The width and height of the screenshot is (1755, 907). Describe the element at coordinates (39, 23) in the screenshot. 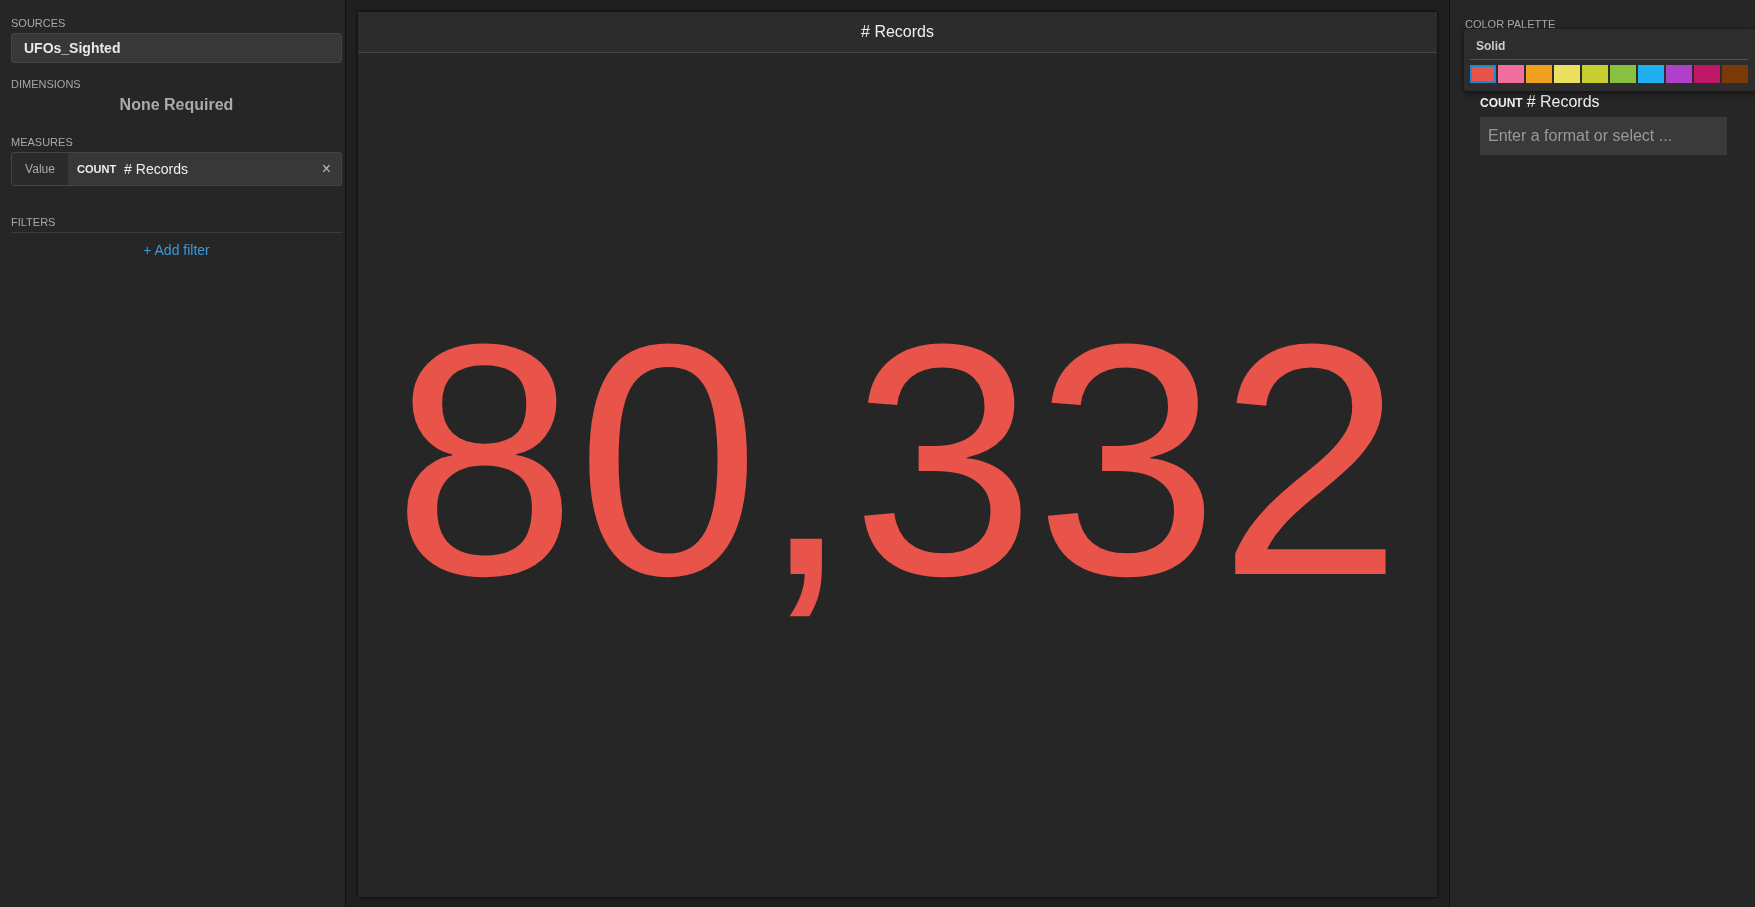

I see `section-label: SOURCES` at that location.